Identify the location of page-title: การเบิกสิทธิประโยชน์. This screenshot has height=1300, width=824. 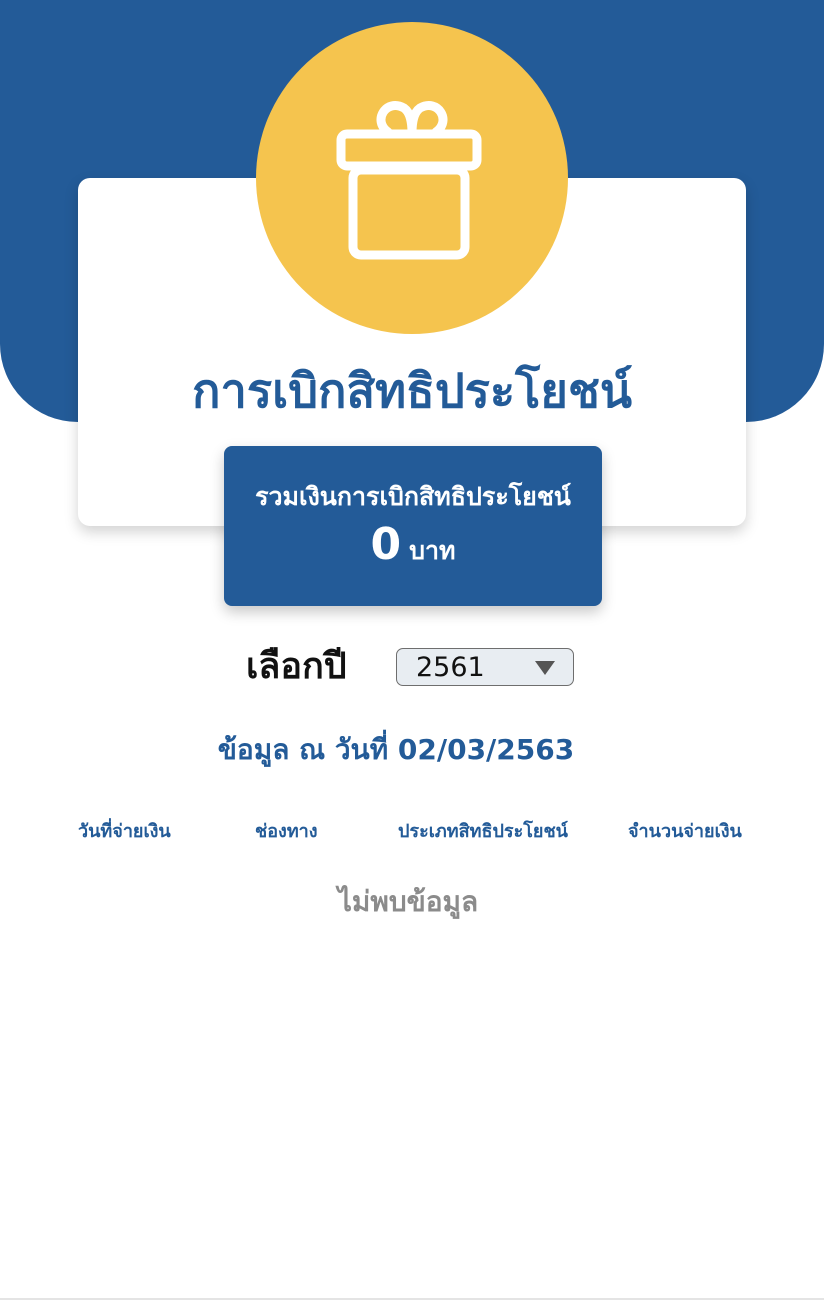
(412, 391).